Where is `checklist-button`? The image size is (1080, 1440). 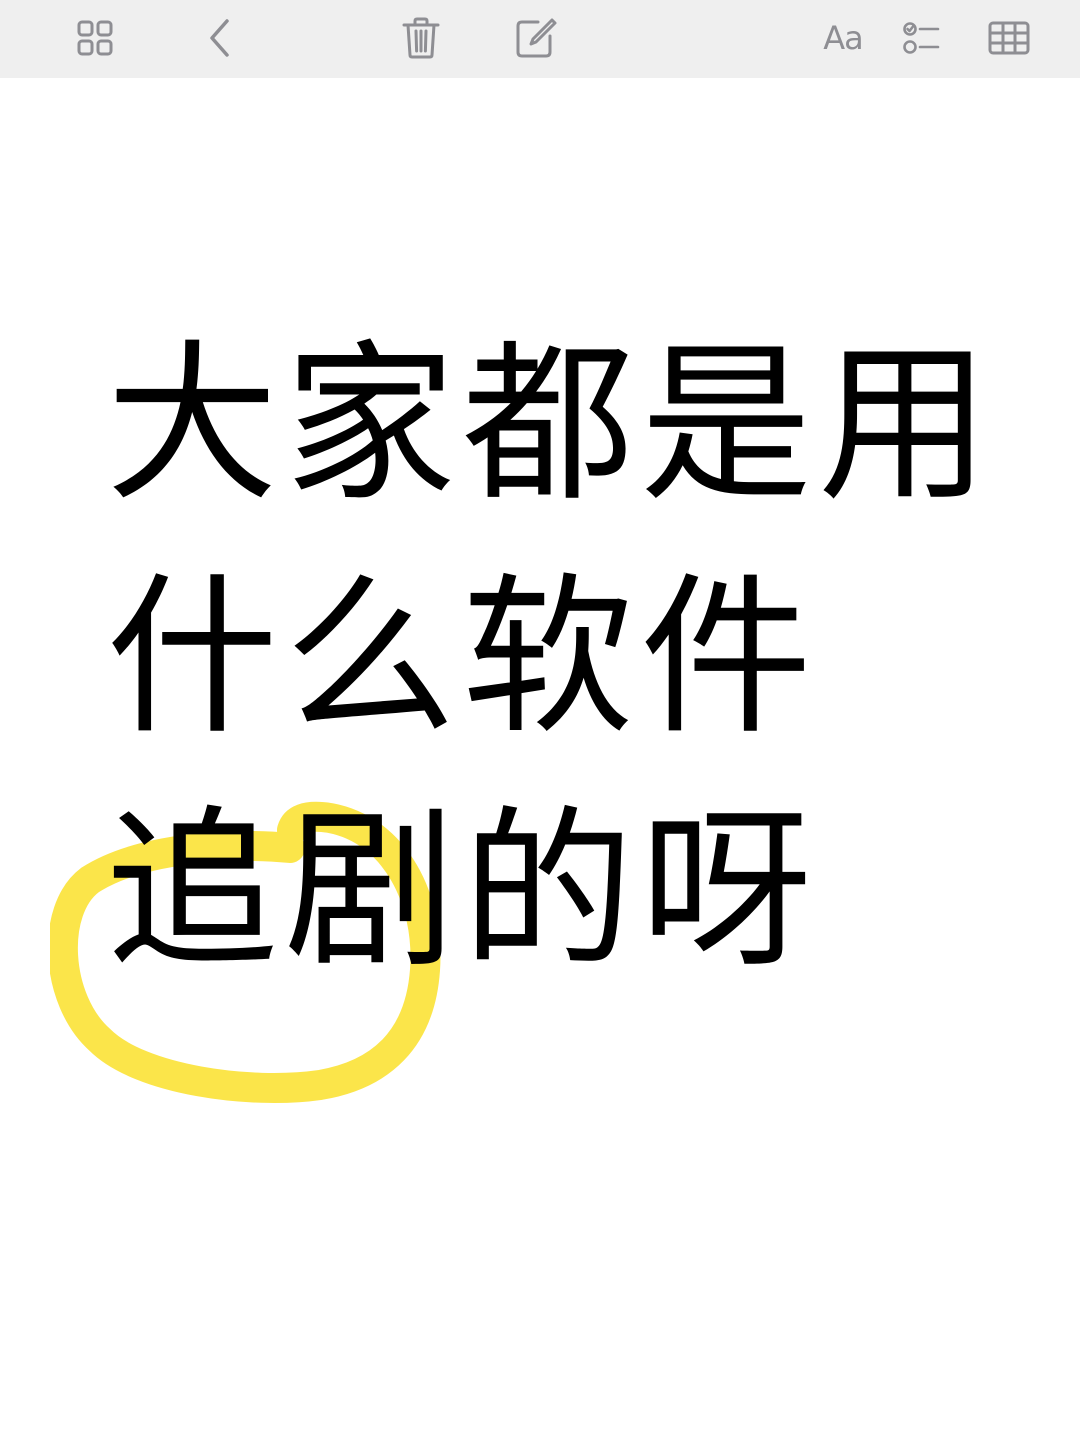 checklist-button is located at coordinates (922, 38).